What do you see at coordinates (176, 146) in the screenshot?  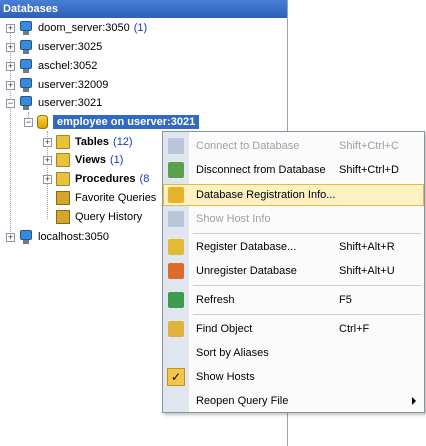 I see `connect-icon` at bounding box center [176, 146].